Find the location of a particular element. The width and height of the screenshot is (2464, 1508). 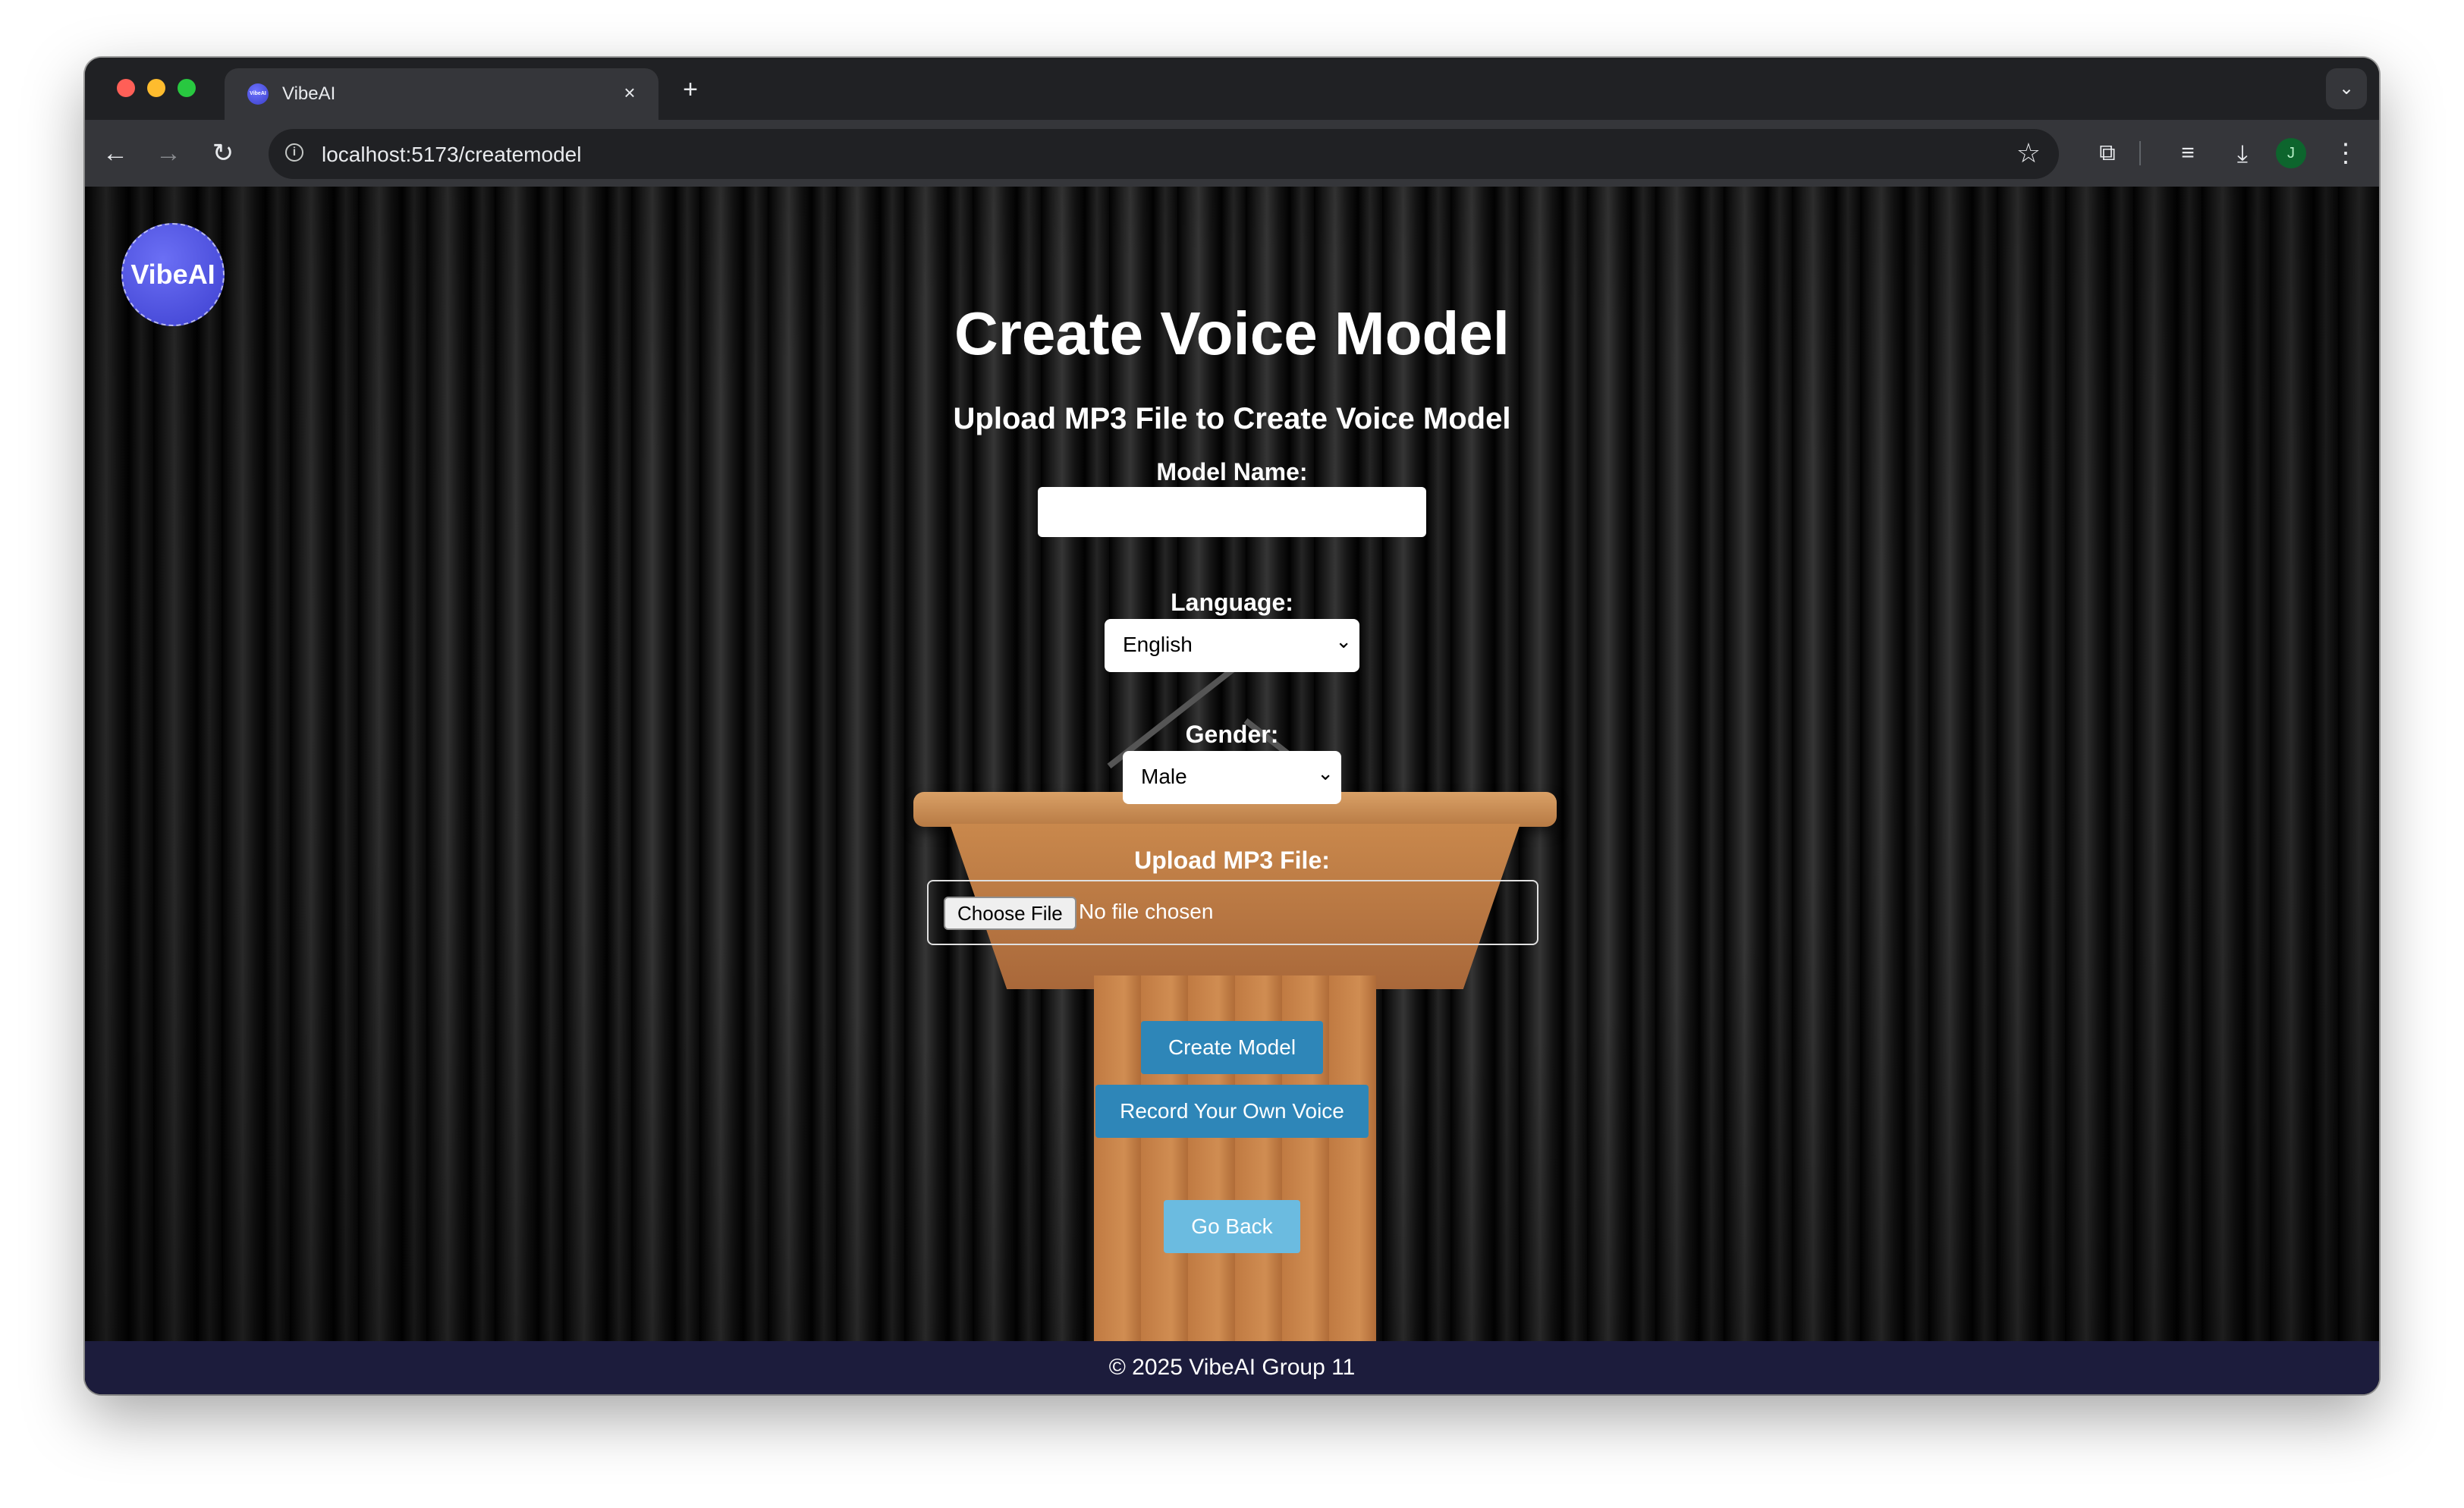

page-title: Create Voice Model is located at coordinates (1232, 333).